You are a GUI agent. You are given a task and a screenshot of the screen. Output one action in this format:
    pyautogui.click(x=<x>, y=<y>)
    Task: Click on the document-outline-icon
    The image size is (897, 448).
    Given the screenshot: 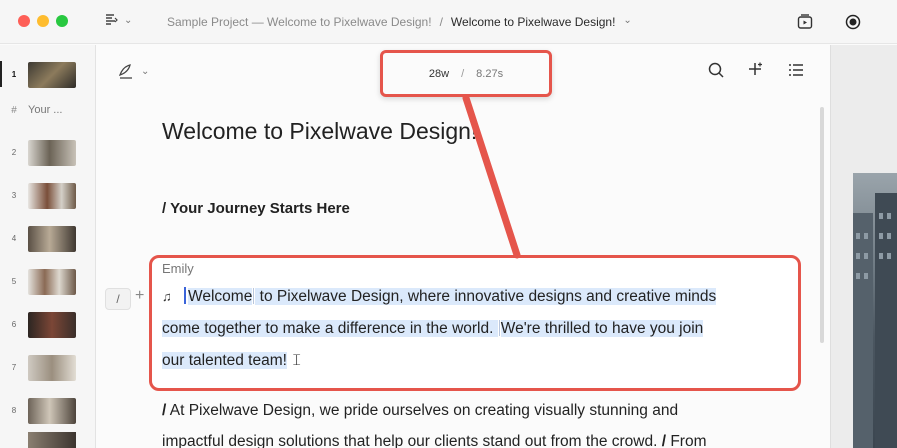 What is the action you would take?
    pyautogui.click(x=112, y=19)
    